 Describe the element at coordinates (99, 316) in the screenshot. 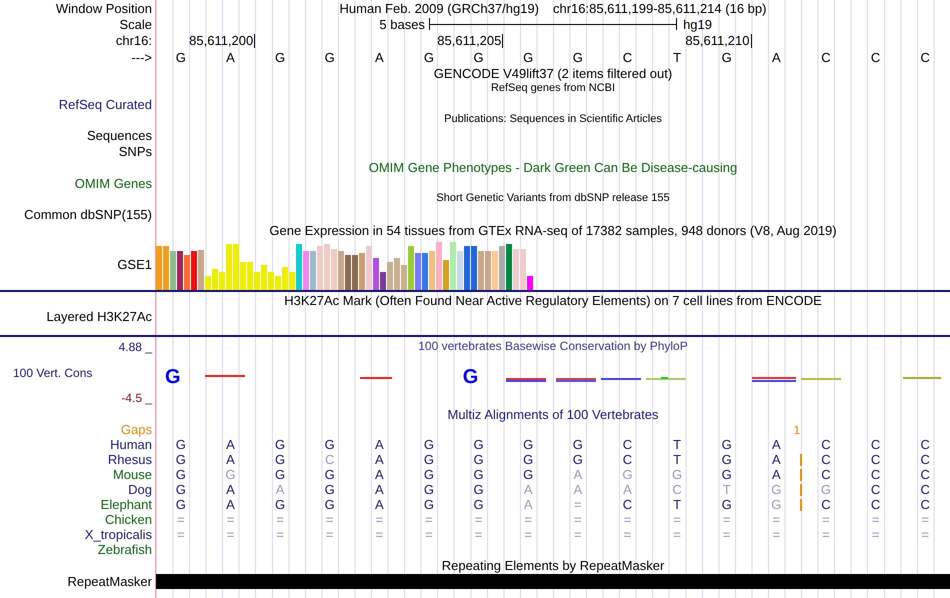

I see `track-label: Layered H3K27Ac` at that location.